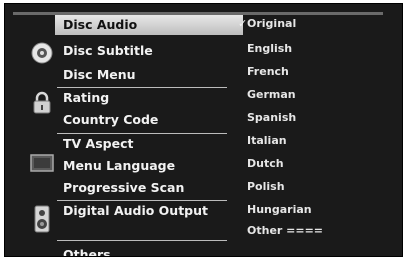 This screenshot has height=261, width=411. What do you see at coordinates (119, 166) in the screenshot?
I see `menu-item-menu-language: Menu Language` at bounding box center [119, 166].